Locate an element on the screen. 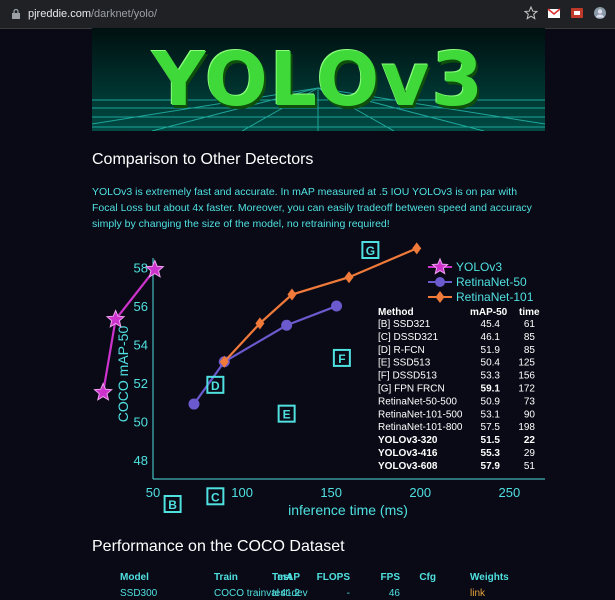 Image resolution: width=615 pixels, height=600 pixels. perf-table-header: Model is located at coordinates (134, 577).